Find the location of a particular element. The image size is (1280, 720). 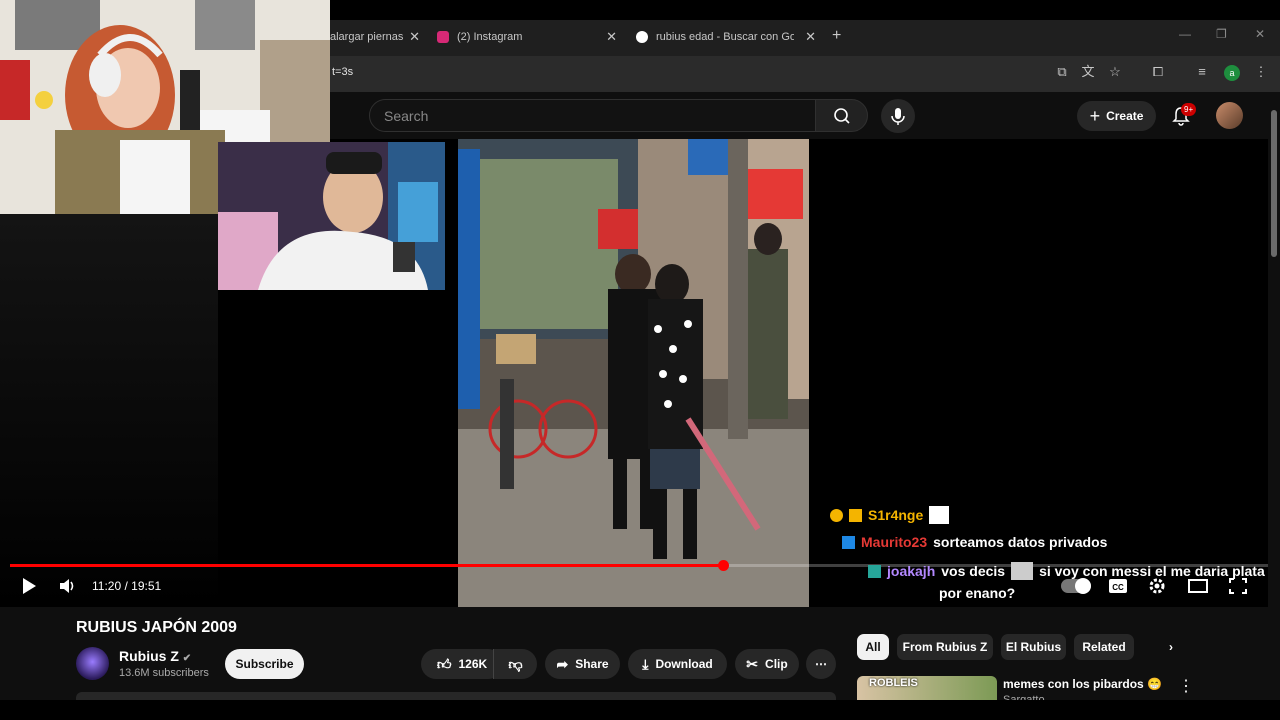

create-button: + Create is located at coordinates (1116, 116).